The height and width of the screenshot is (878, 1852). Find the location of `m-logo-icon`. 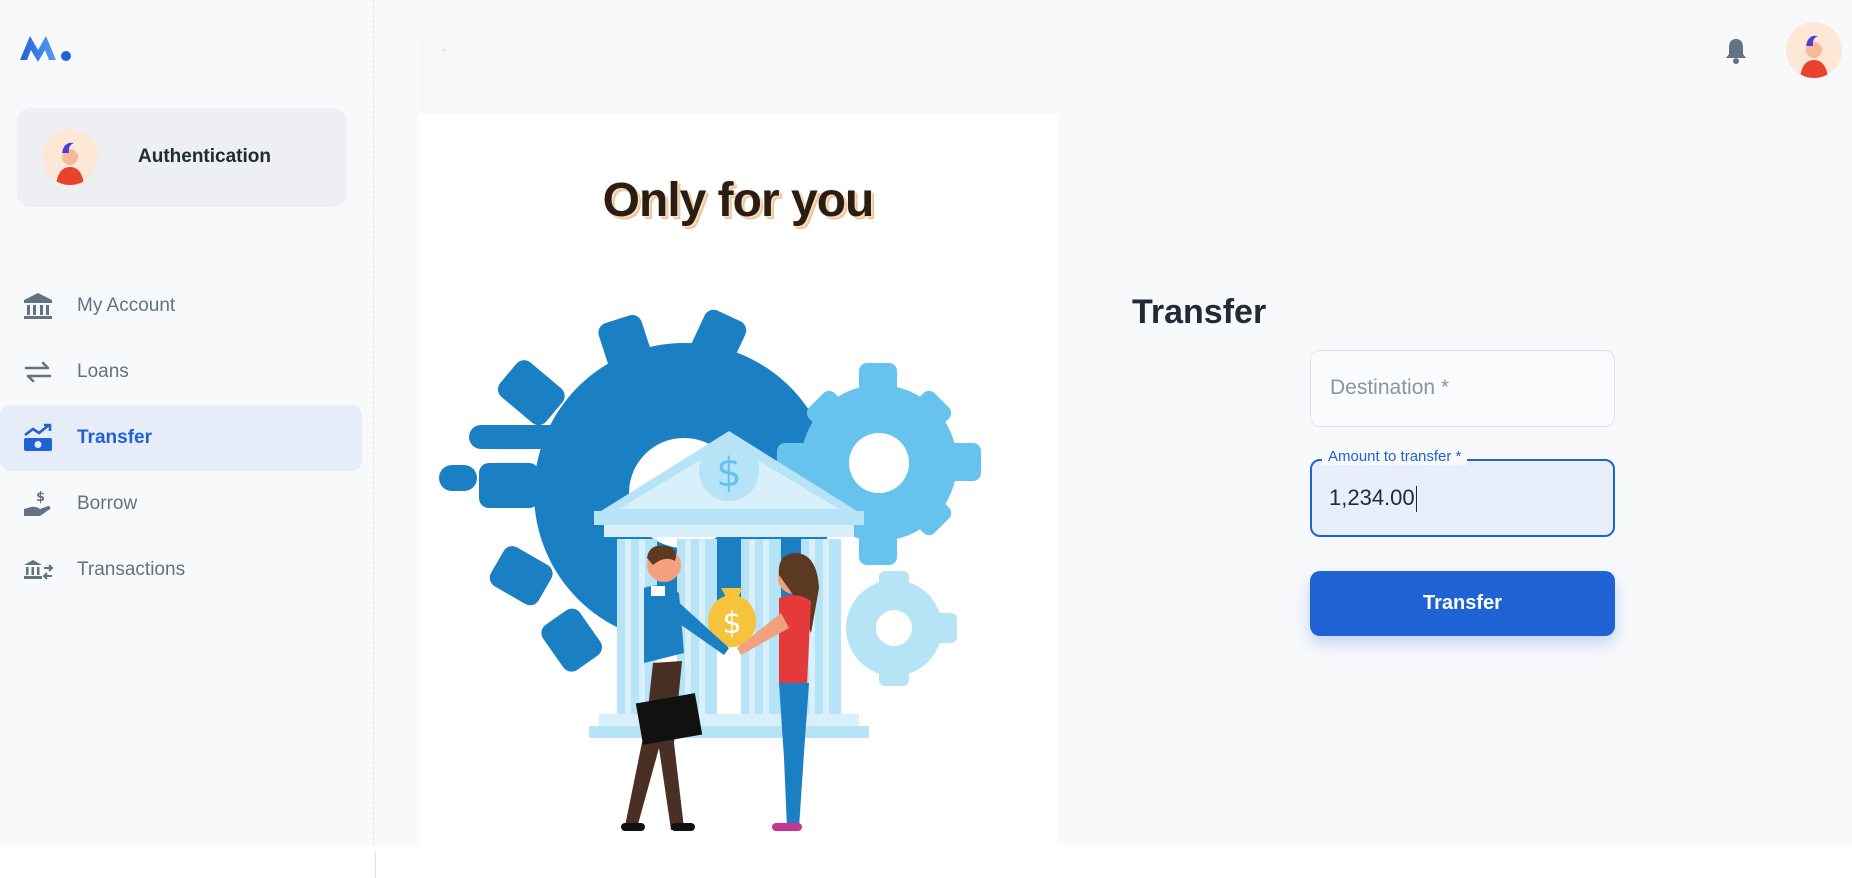

m-logo-icon is located at coordinates (46, 48).